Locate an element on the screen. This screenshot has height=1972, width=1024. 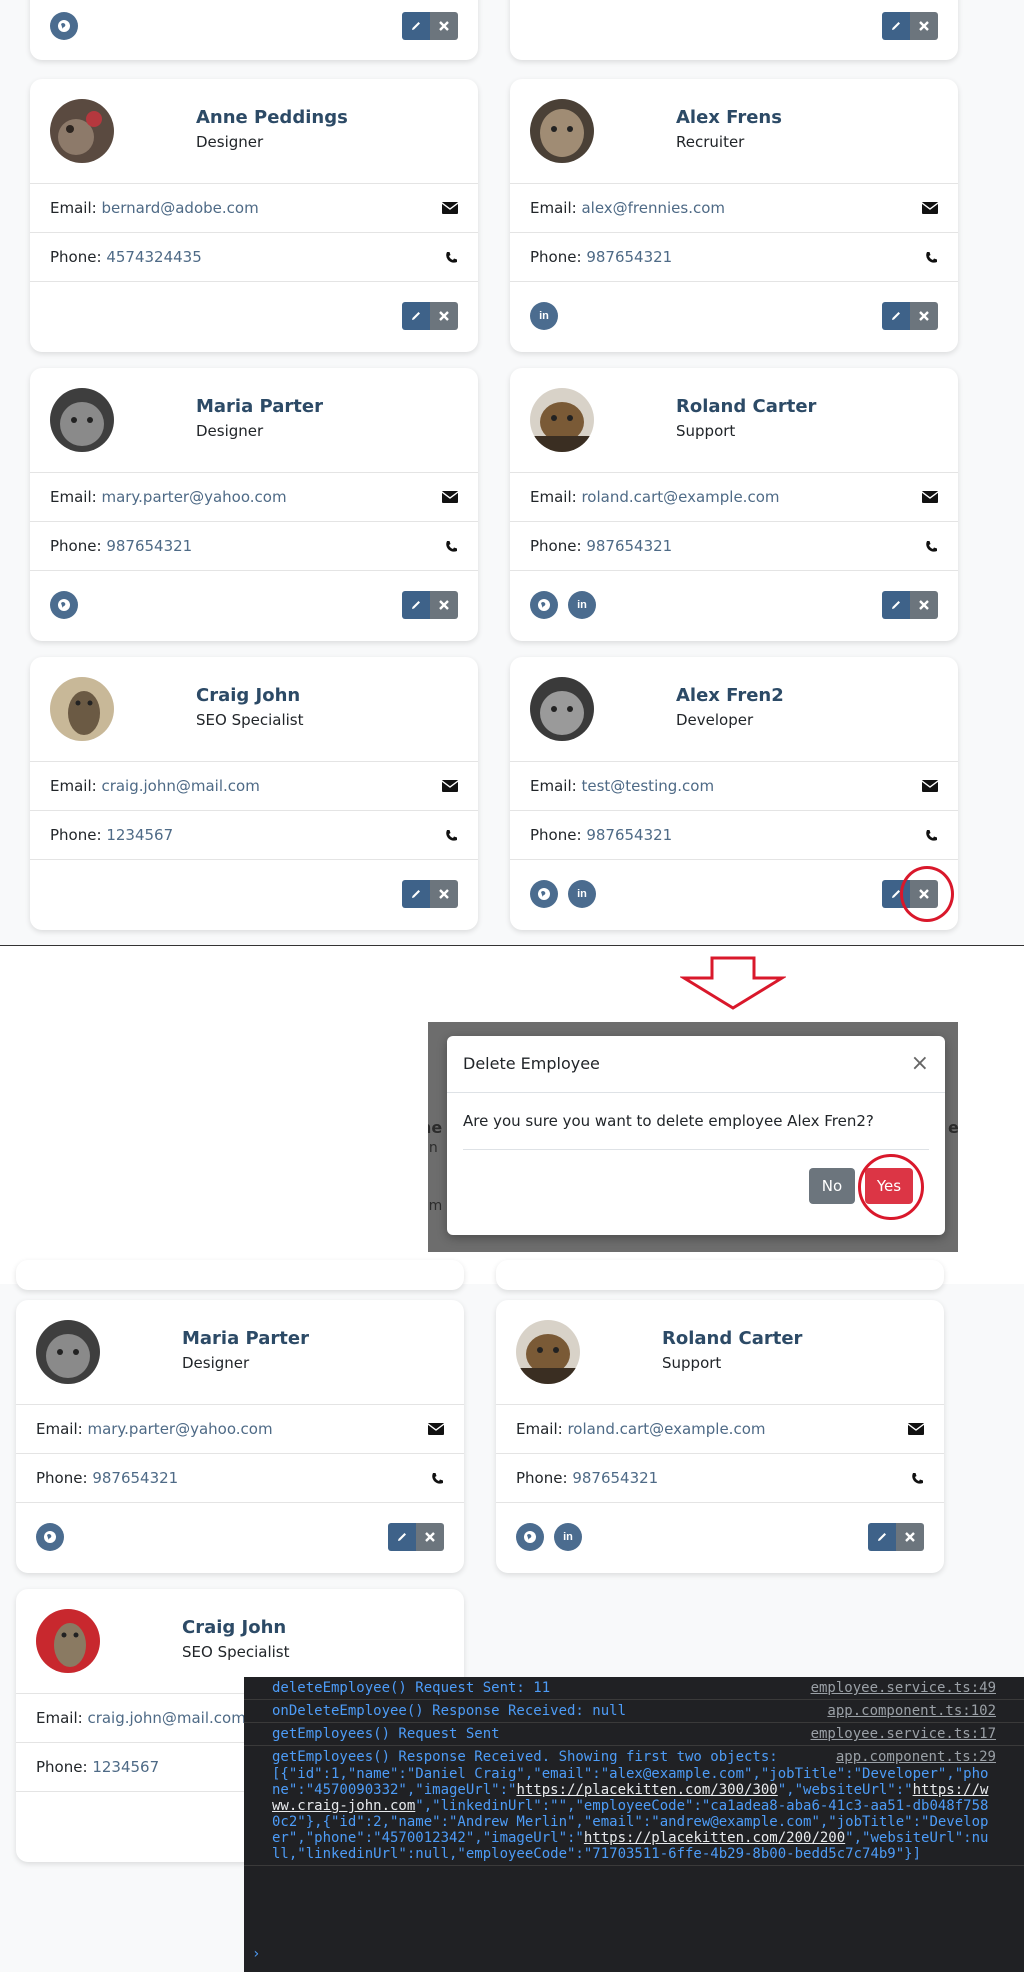
console-source-link: employee.service.ts:49 is located at coordinates (903, 1688).